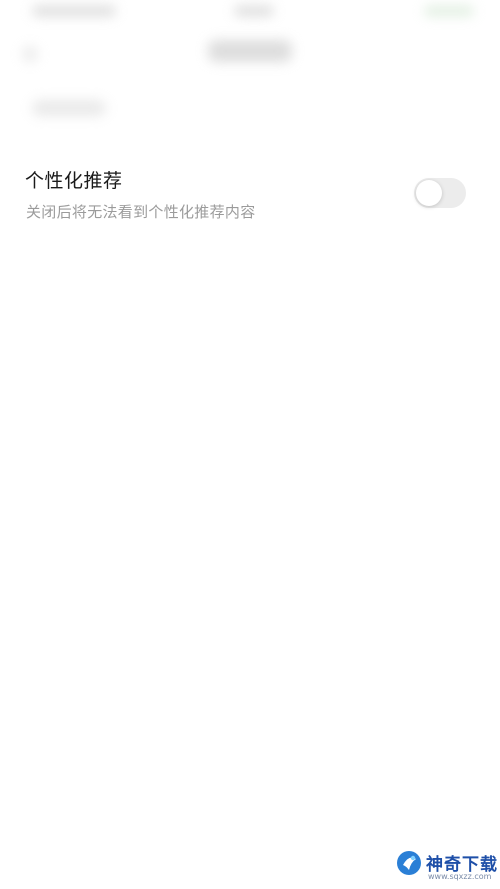 The height and width of the screenshot is (889, 500). What do you see at coordinates (141, 212) in the screenshot?
I see `setting-description: 关闭后将无法看到个性化推荐内容` at bounding box center [141, 212].